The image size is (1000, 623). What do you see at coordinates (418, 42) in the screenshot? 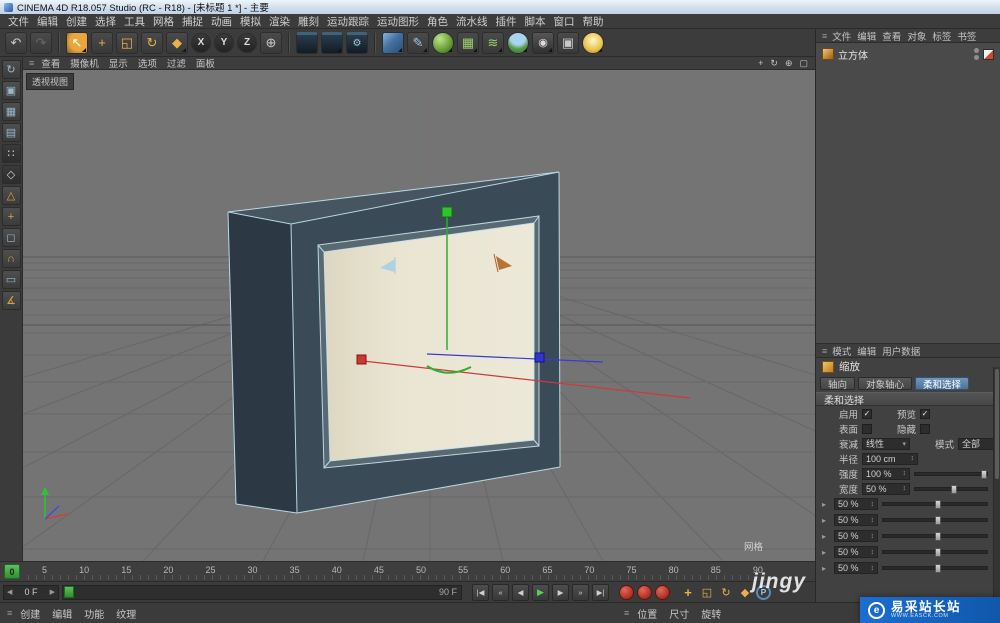
I see `spline-pen-button: ✎` at bounding box center [418, 42].